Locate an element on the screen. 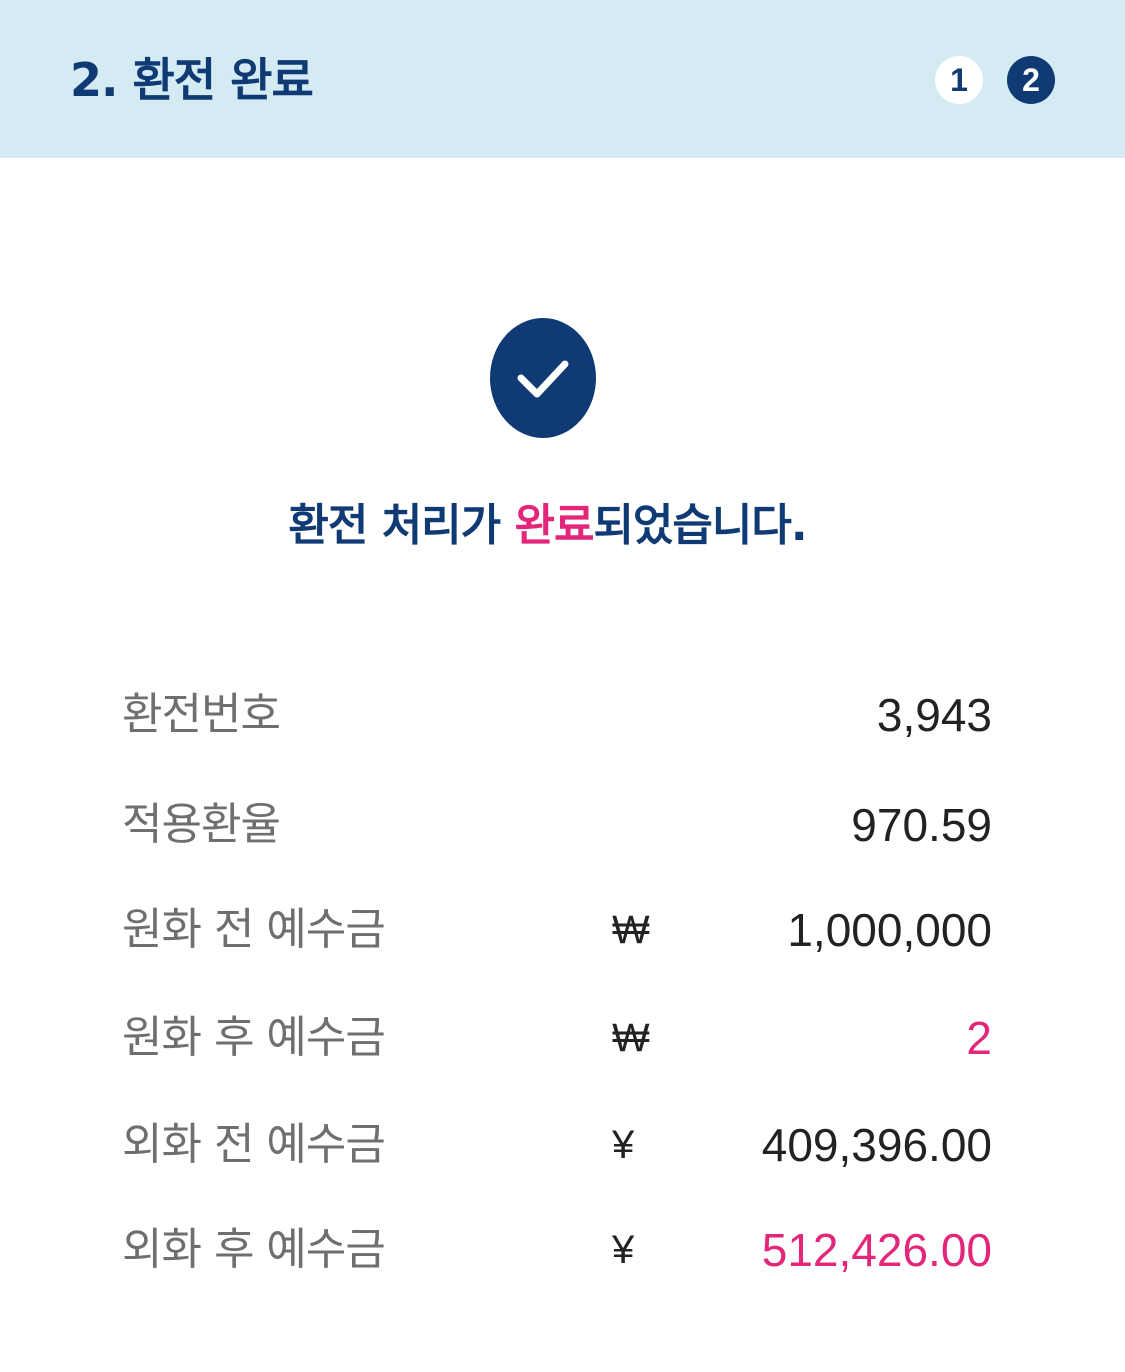 The height and width of the screenshot is (1372, 1125). detail-row-fx-before: 외화 전 예수금 ¥ 409,396.00 is located at coordinates (557, 1145).